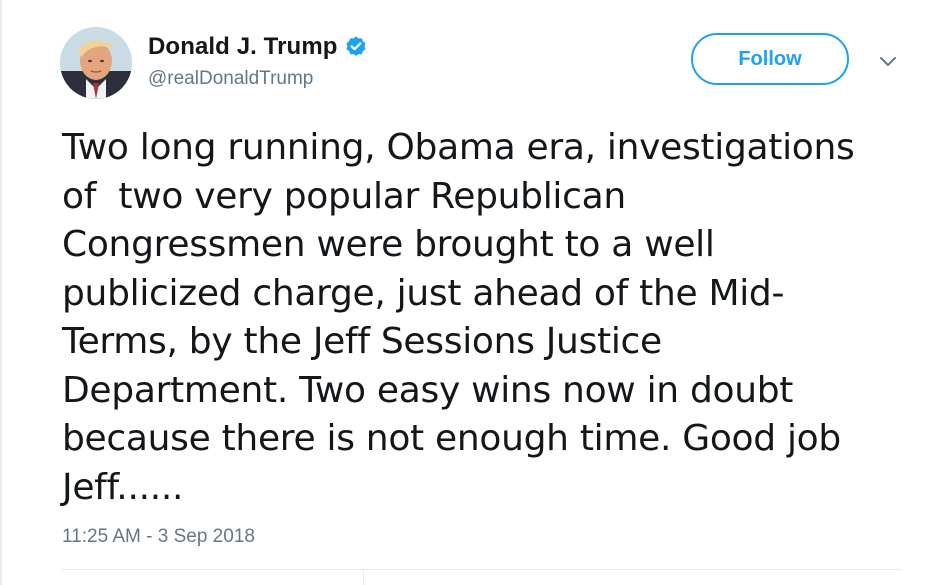 This screenshot has width=945, height=585. What do you see at coordinates (482, 569) in the screenshot?
I see `divider` at bounding box center [482, 569].